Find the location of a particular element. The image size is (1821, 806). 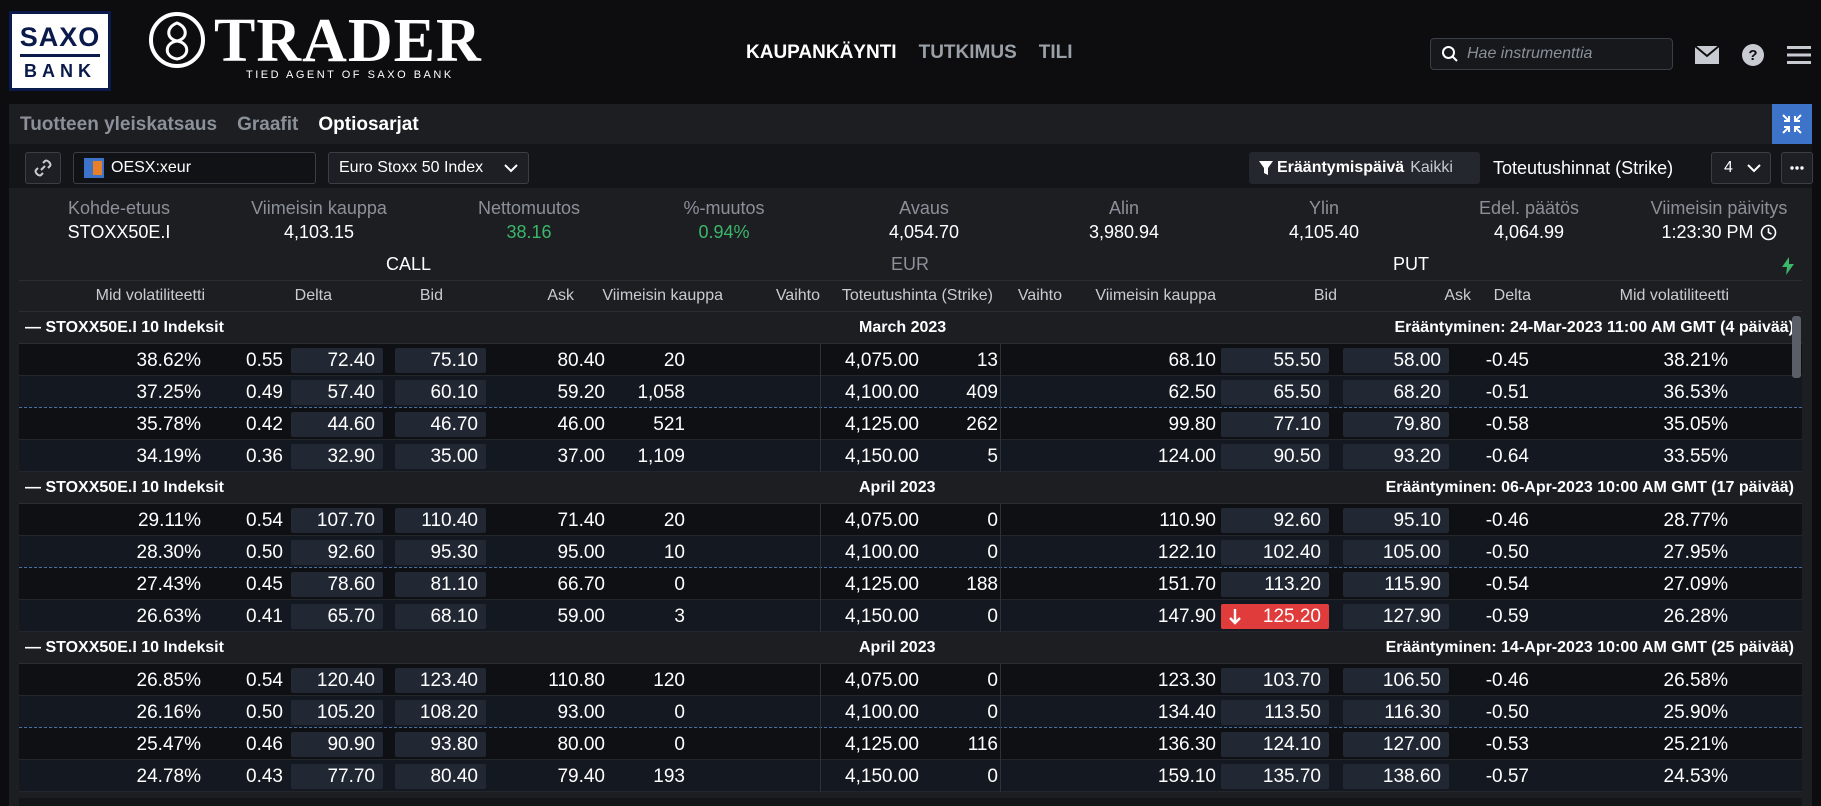

quote-cell: 79.80 is located at coordinates (1396, 424).